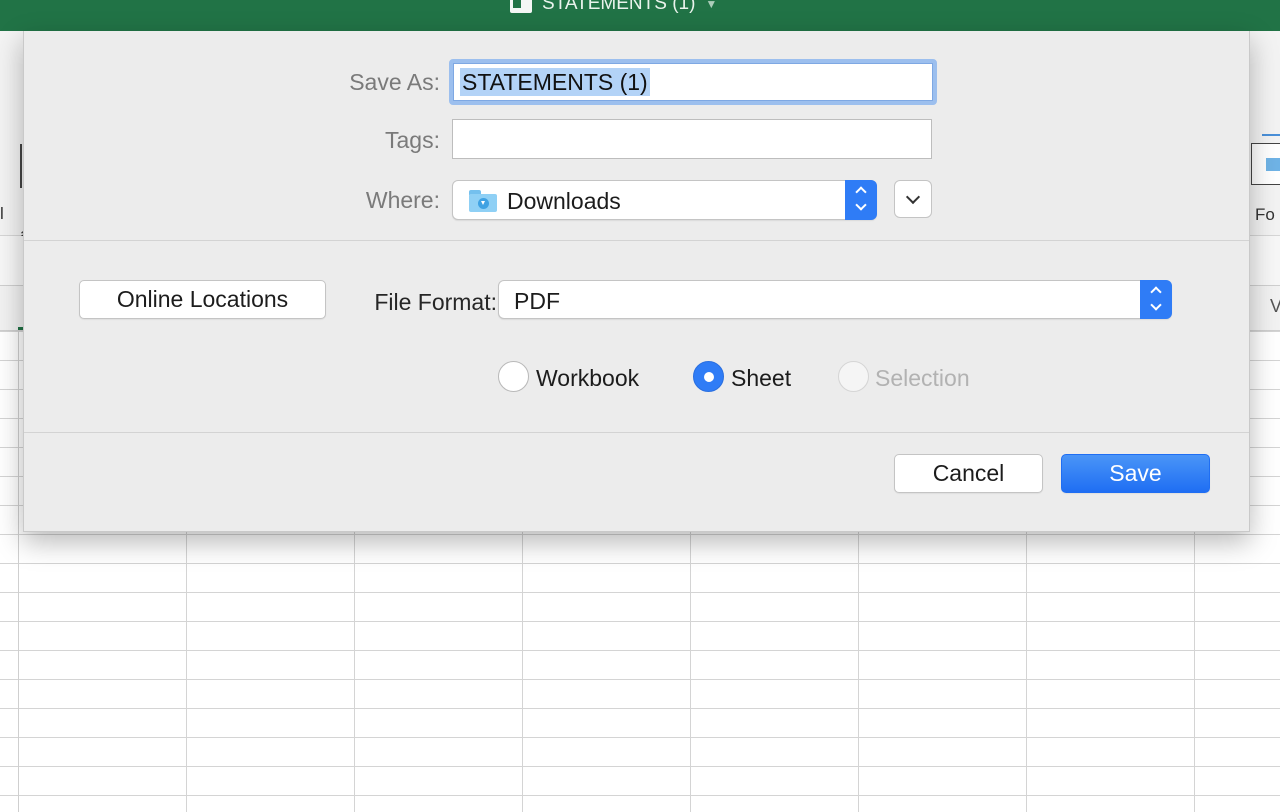 Image resolution: width=1280 pixels, height=812 pixels. I want to click on save-button: Save, so click(1135, 473).